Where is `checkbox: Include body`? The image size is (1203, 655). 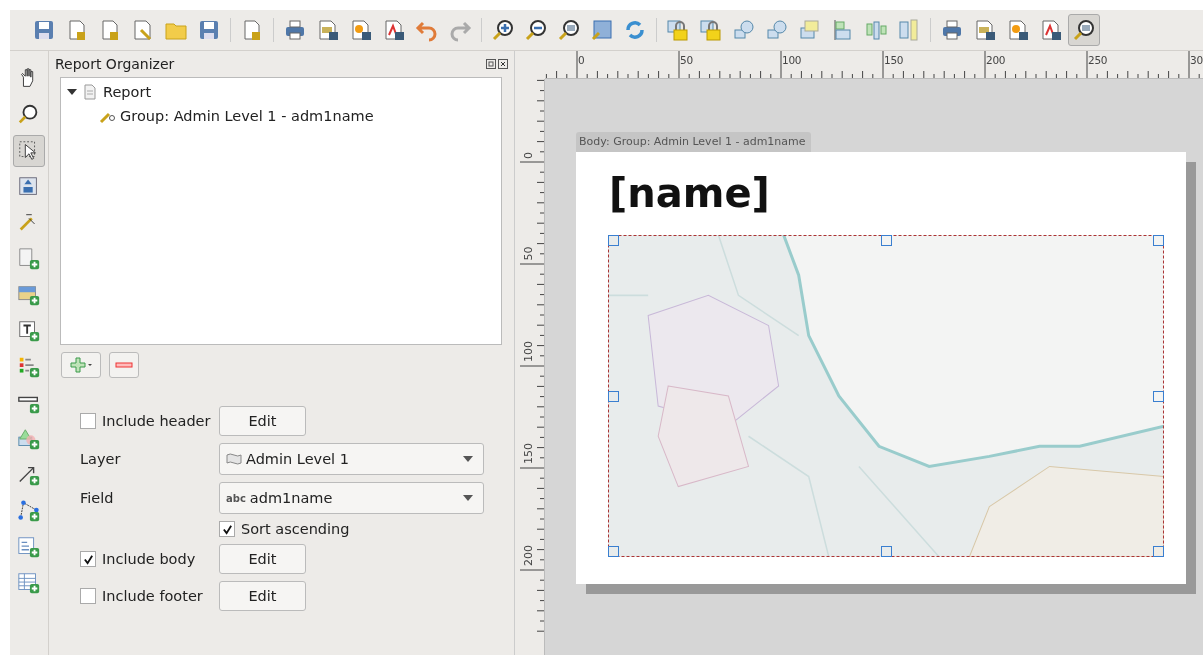 checkbox: Include body is located at coordinates (138, 559).